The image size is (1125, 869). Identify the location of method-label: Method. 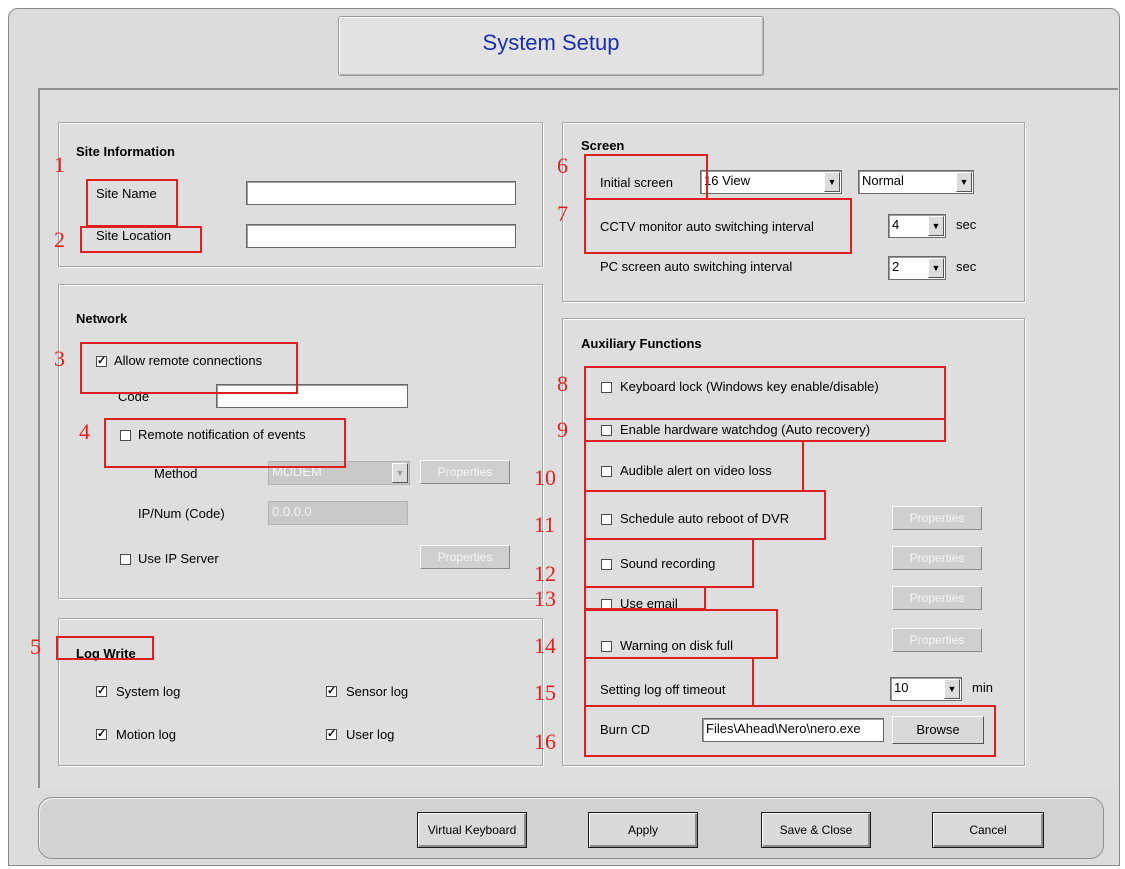
(176, 473).